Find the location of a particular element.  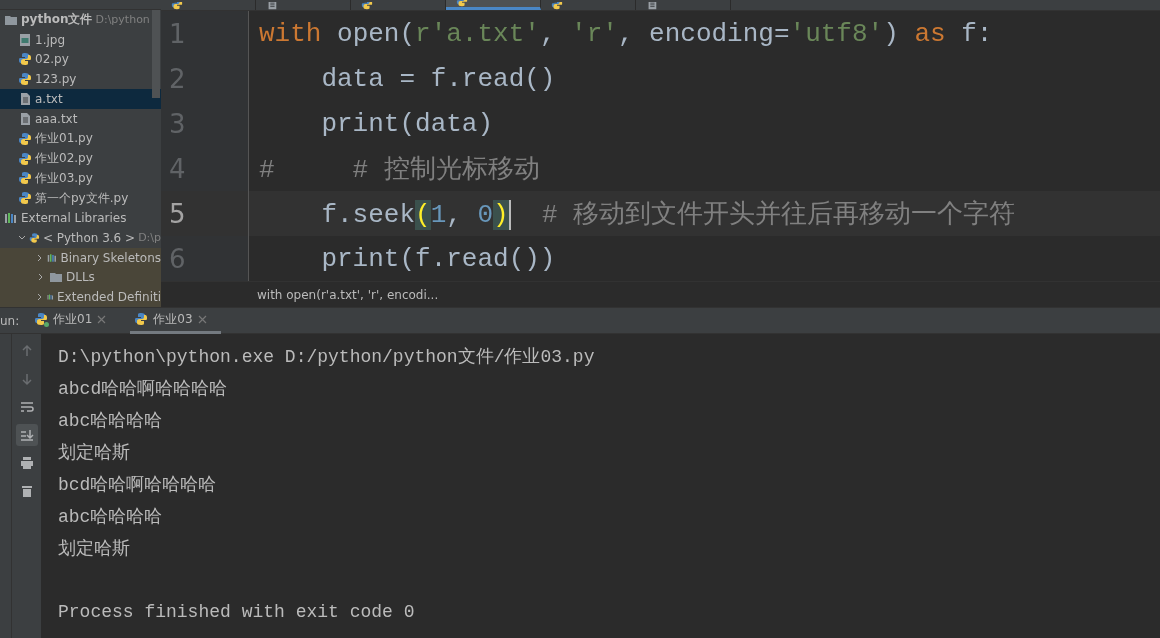

code-line: print(f.read()) is located at coordinates (438, 258).